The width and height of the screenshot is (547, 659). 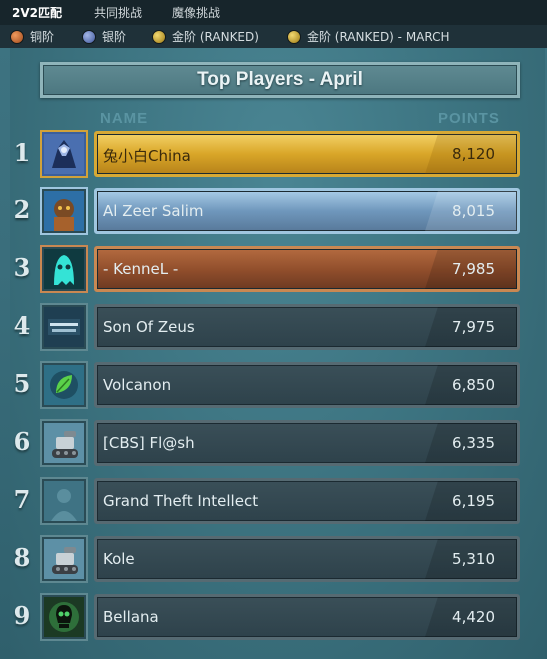 What do you see at coordinates (64, 327) in the screenshot?
I see `rise-of-legions-logo-icon` at bounding box center [64, 327].